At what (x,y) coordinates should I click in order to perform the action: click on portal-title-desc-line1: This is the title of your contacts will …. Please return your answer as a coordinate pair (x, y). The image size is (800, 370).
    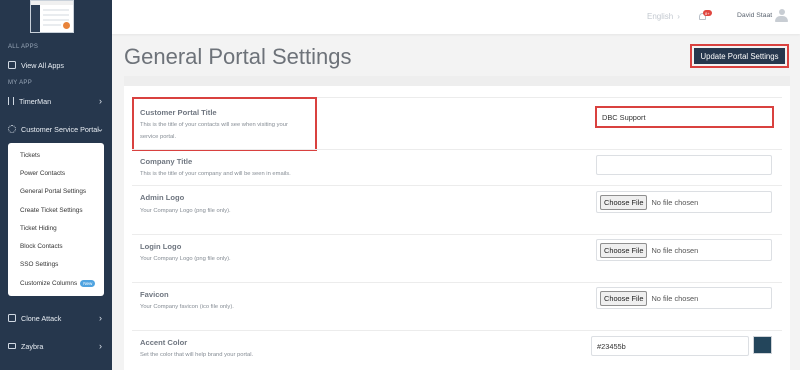
    Looking at the image, I should click on (214, 125).